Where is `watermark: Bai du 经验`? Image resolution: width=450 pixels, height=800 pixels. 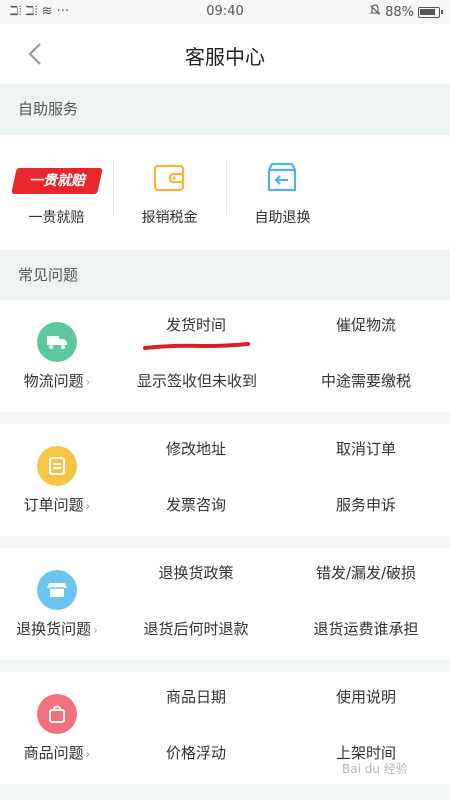 watermark: Bai du 经验 is located at coordinates (375, 769).